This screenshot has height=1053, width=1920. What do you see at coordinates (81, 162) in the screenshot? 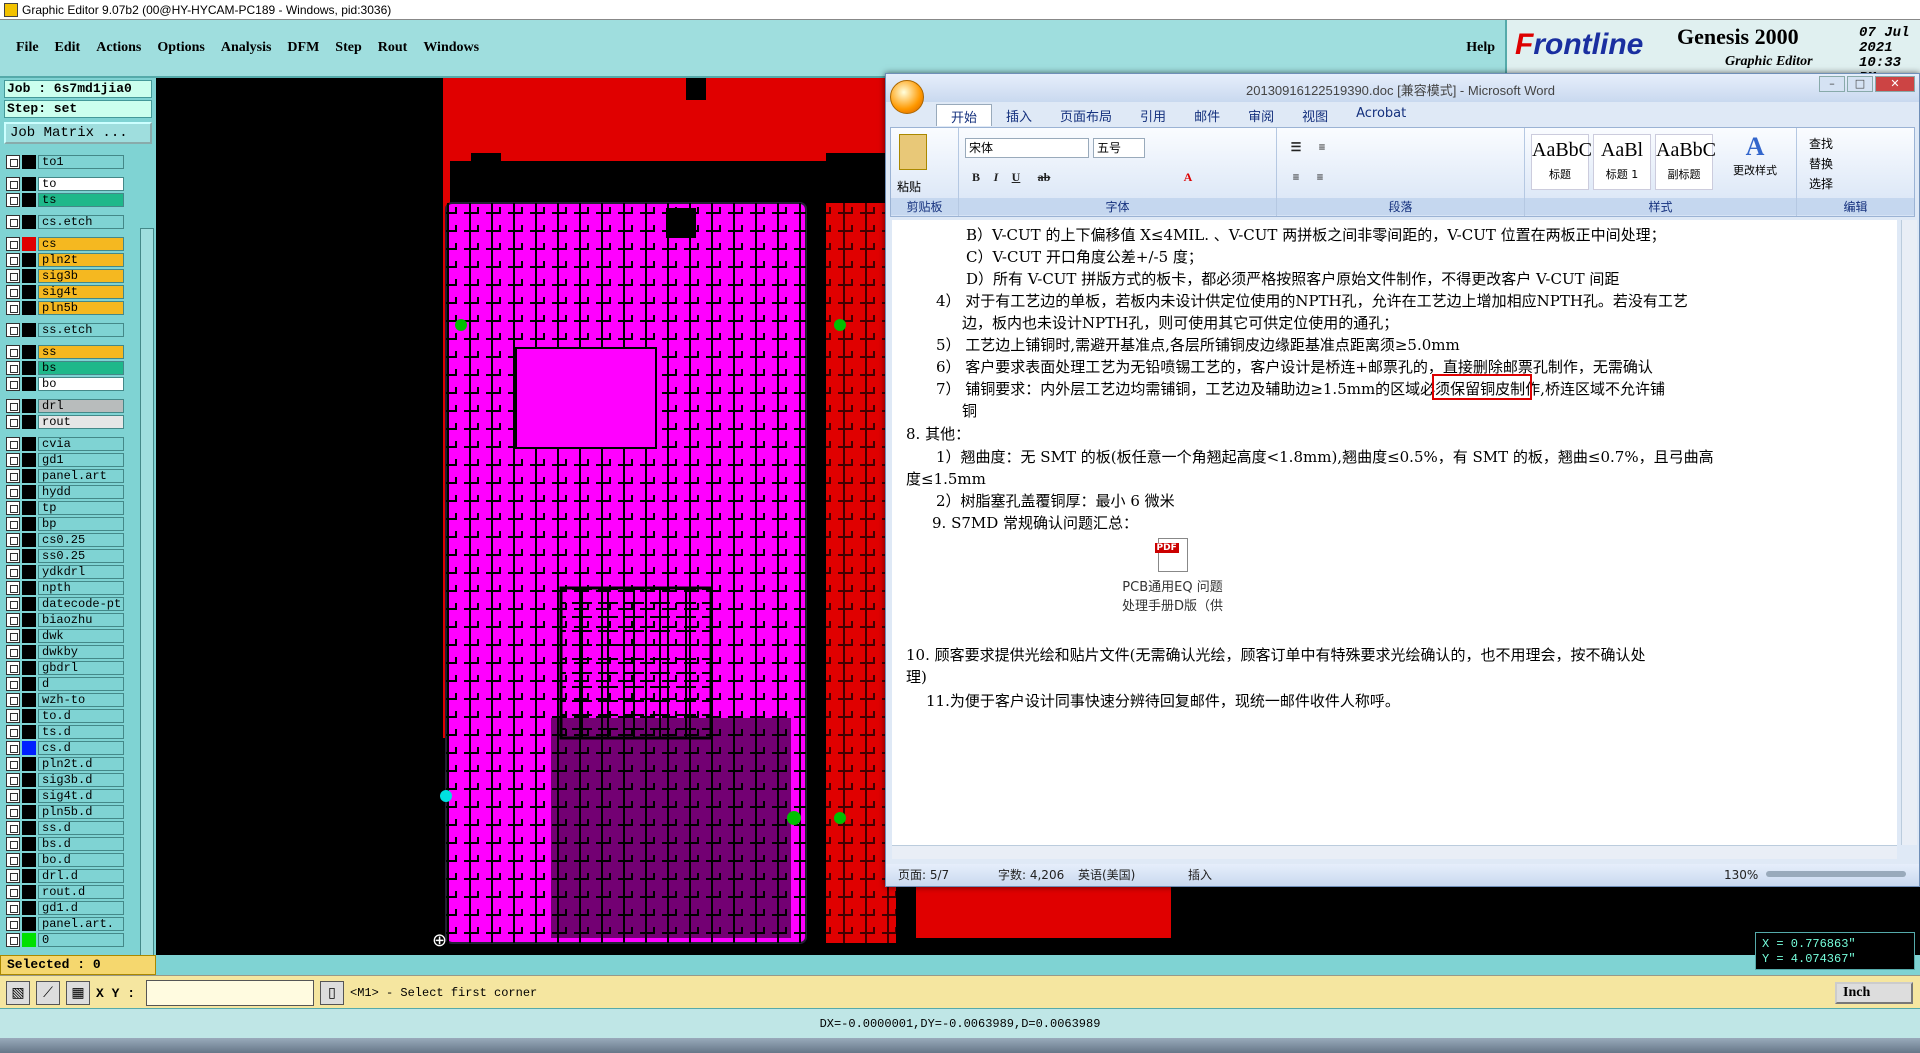
I see `layer-name: to1` at bounding box center [81, 162].